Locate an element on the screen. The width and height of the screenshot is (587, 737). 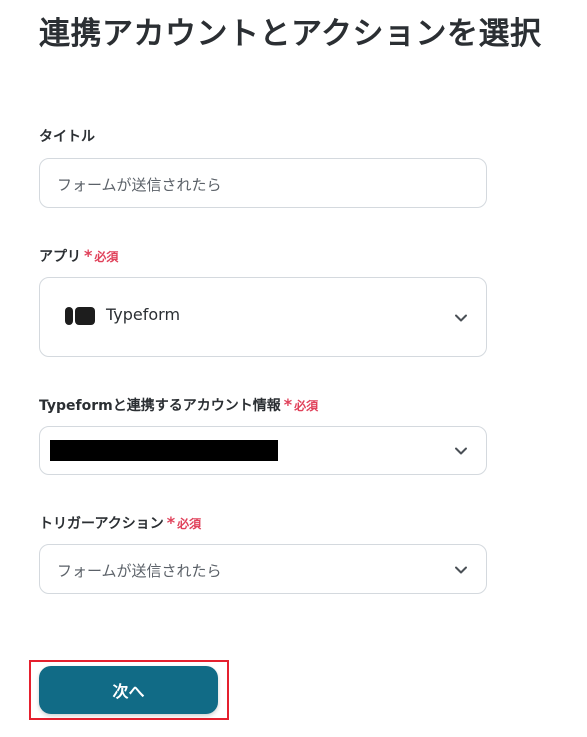
trigger-select-value: フォームが送信されたら is located at coordinates (139, 571).